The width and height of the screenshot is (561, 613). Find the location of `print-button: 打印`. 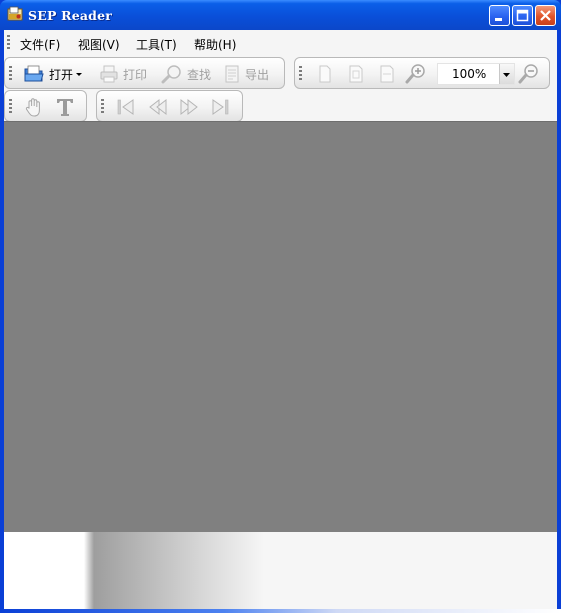

print-button: 打印 is located at coordinates (123, 74).